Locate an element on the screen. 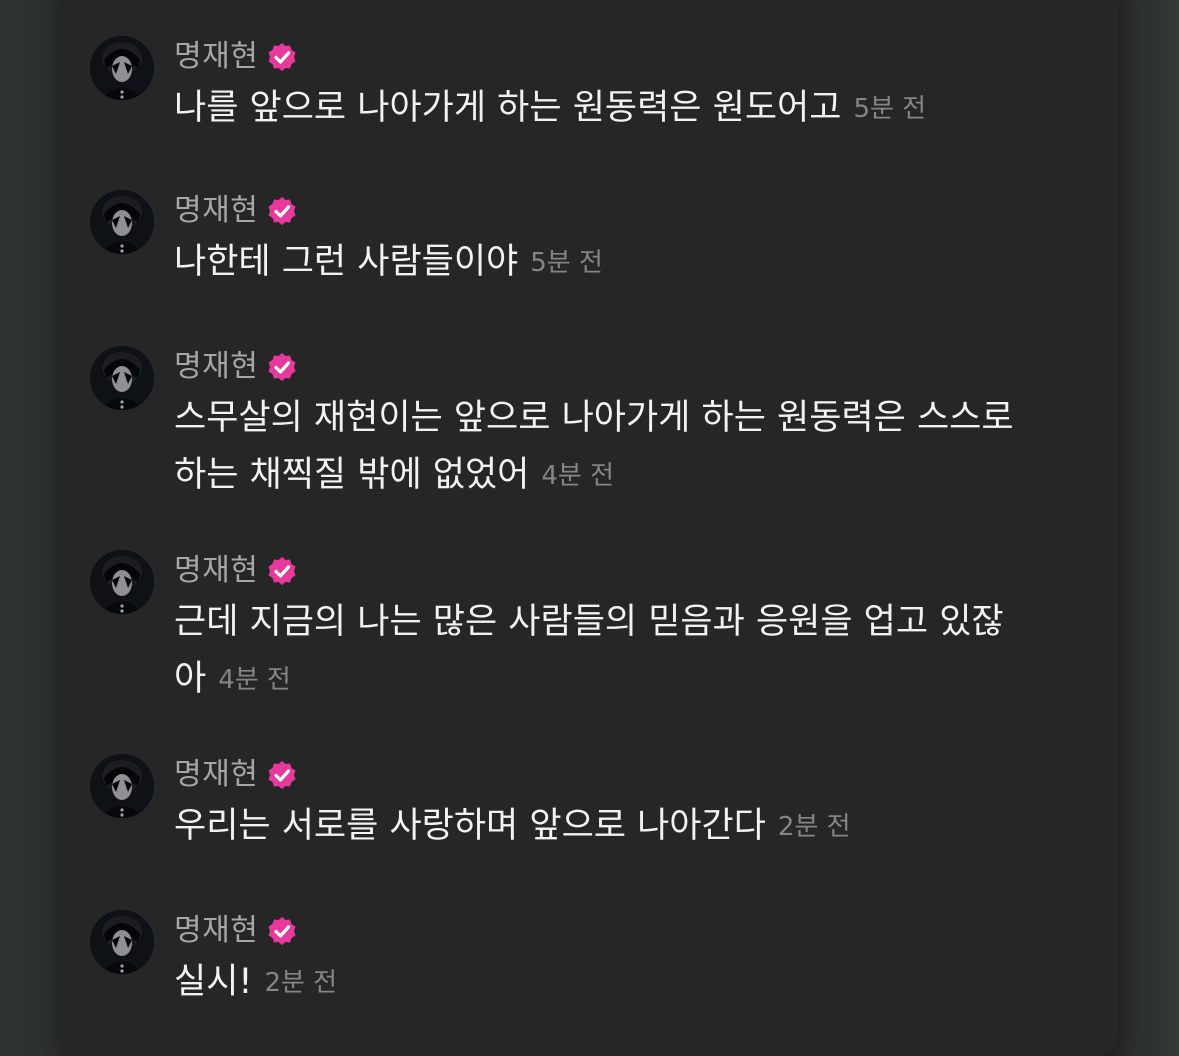 Image resolution: width=1179 pixels, height=1056 pixels. message-text: 나한테 그런 사람들이야 is located at coordinates (346, 262).